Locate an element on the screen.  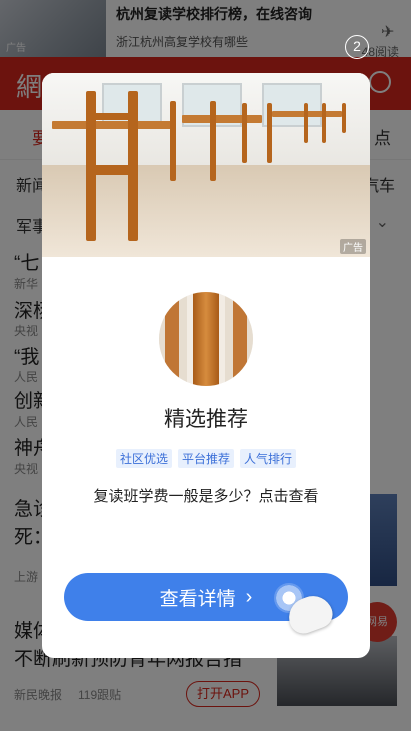
modal-title: 精选推荐 is located at coordinates (206, 419).